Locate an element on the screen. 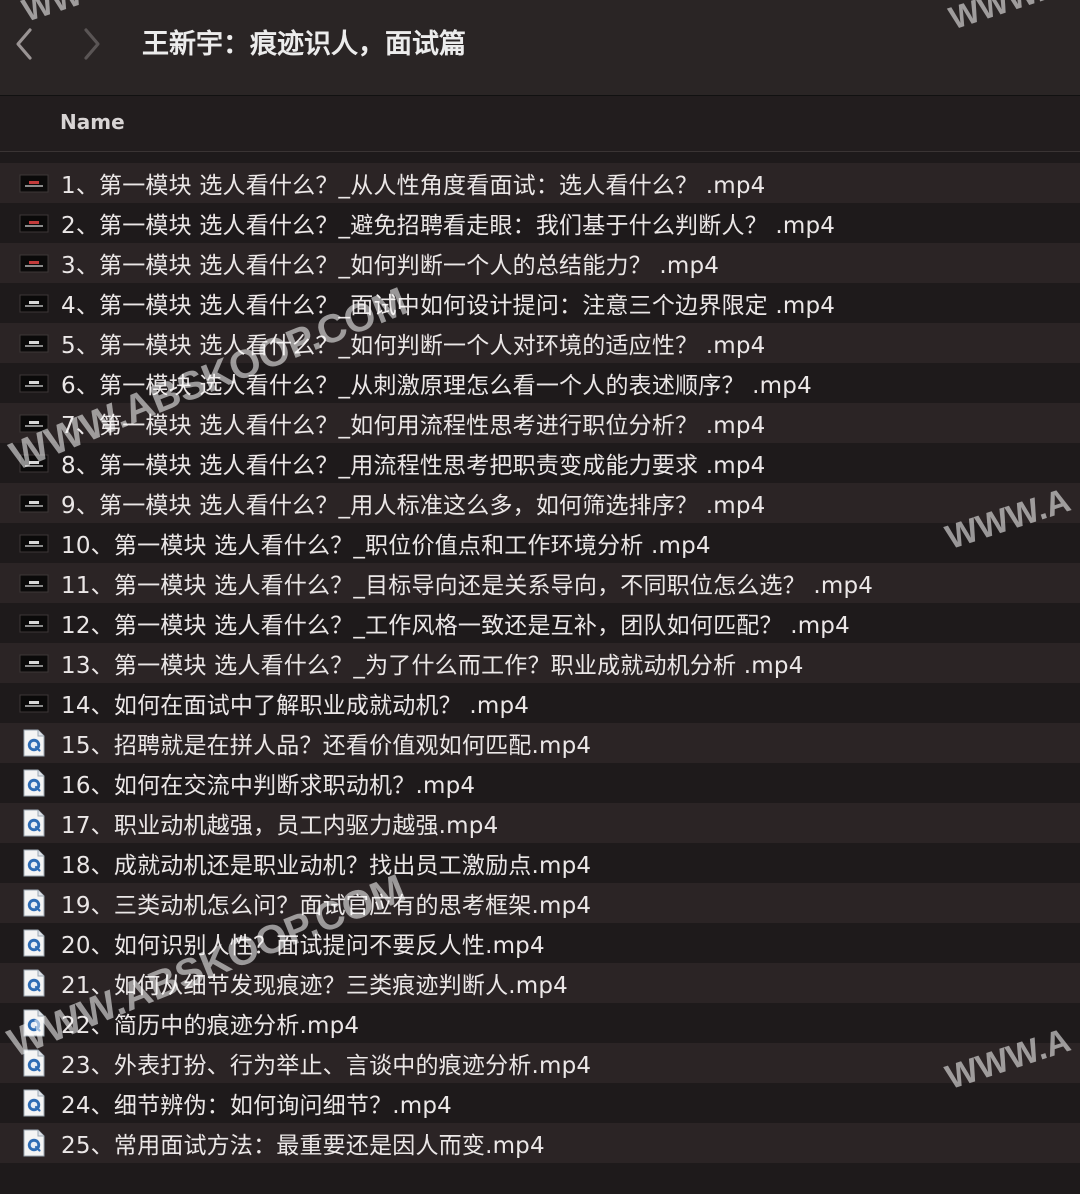  file-row: 7、第一模块 选人看什么？_如何用流程性思考进行职位分析？ .mp4 is located at coordinates (540, 423).